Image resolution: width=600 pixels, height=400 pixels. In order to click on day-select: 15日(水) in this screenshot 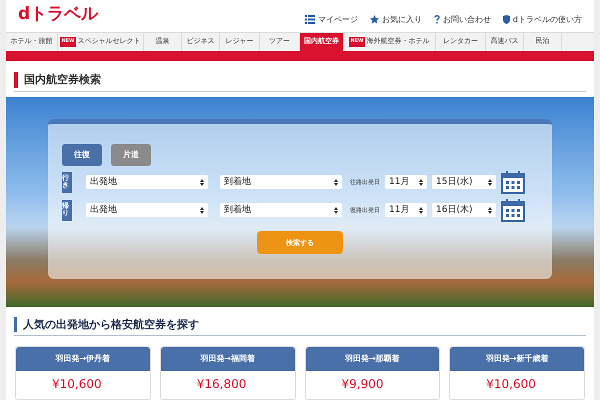, I will do `click(464, 182)`.